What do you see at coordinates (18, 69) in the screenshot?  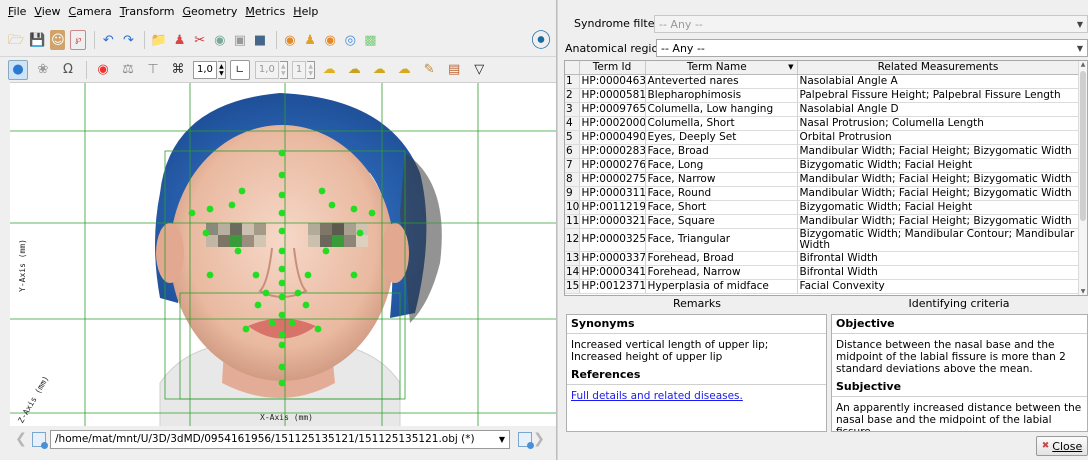 I see `sphere-view-icon: ●` at bounding box center [18, 69].